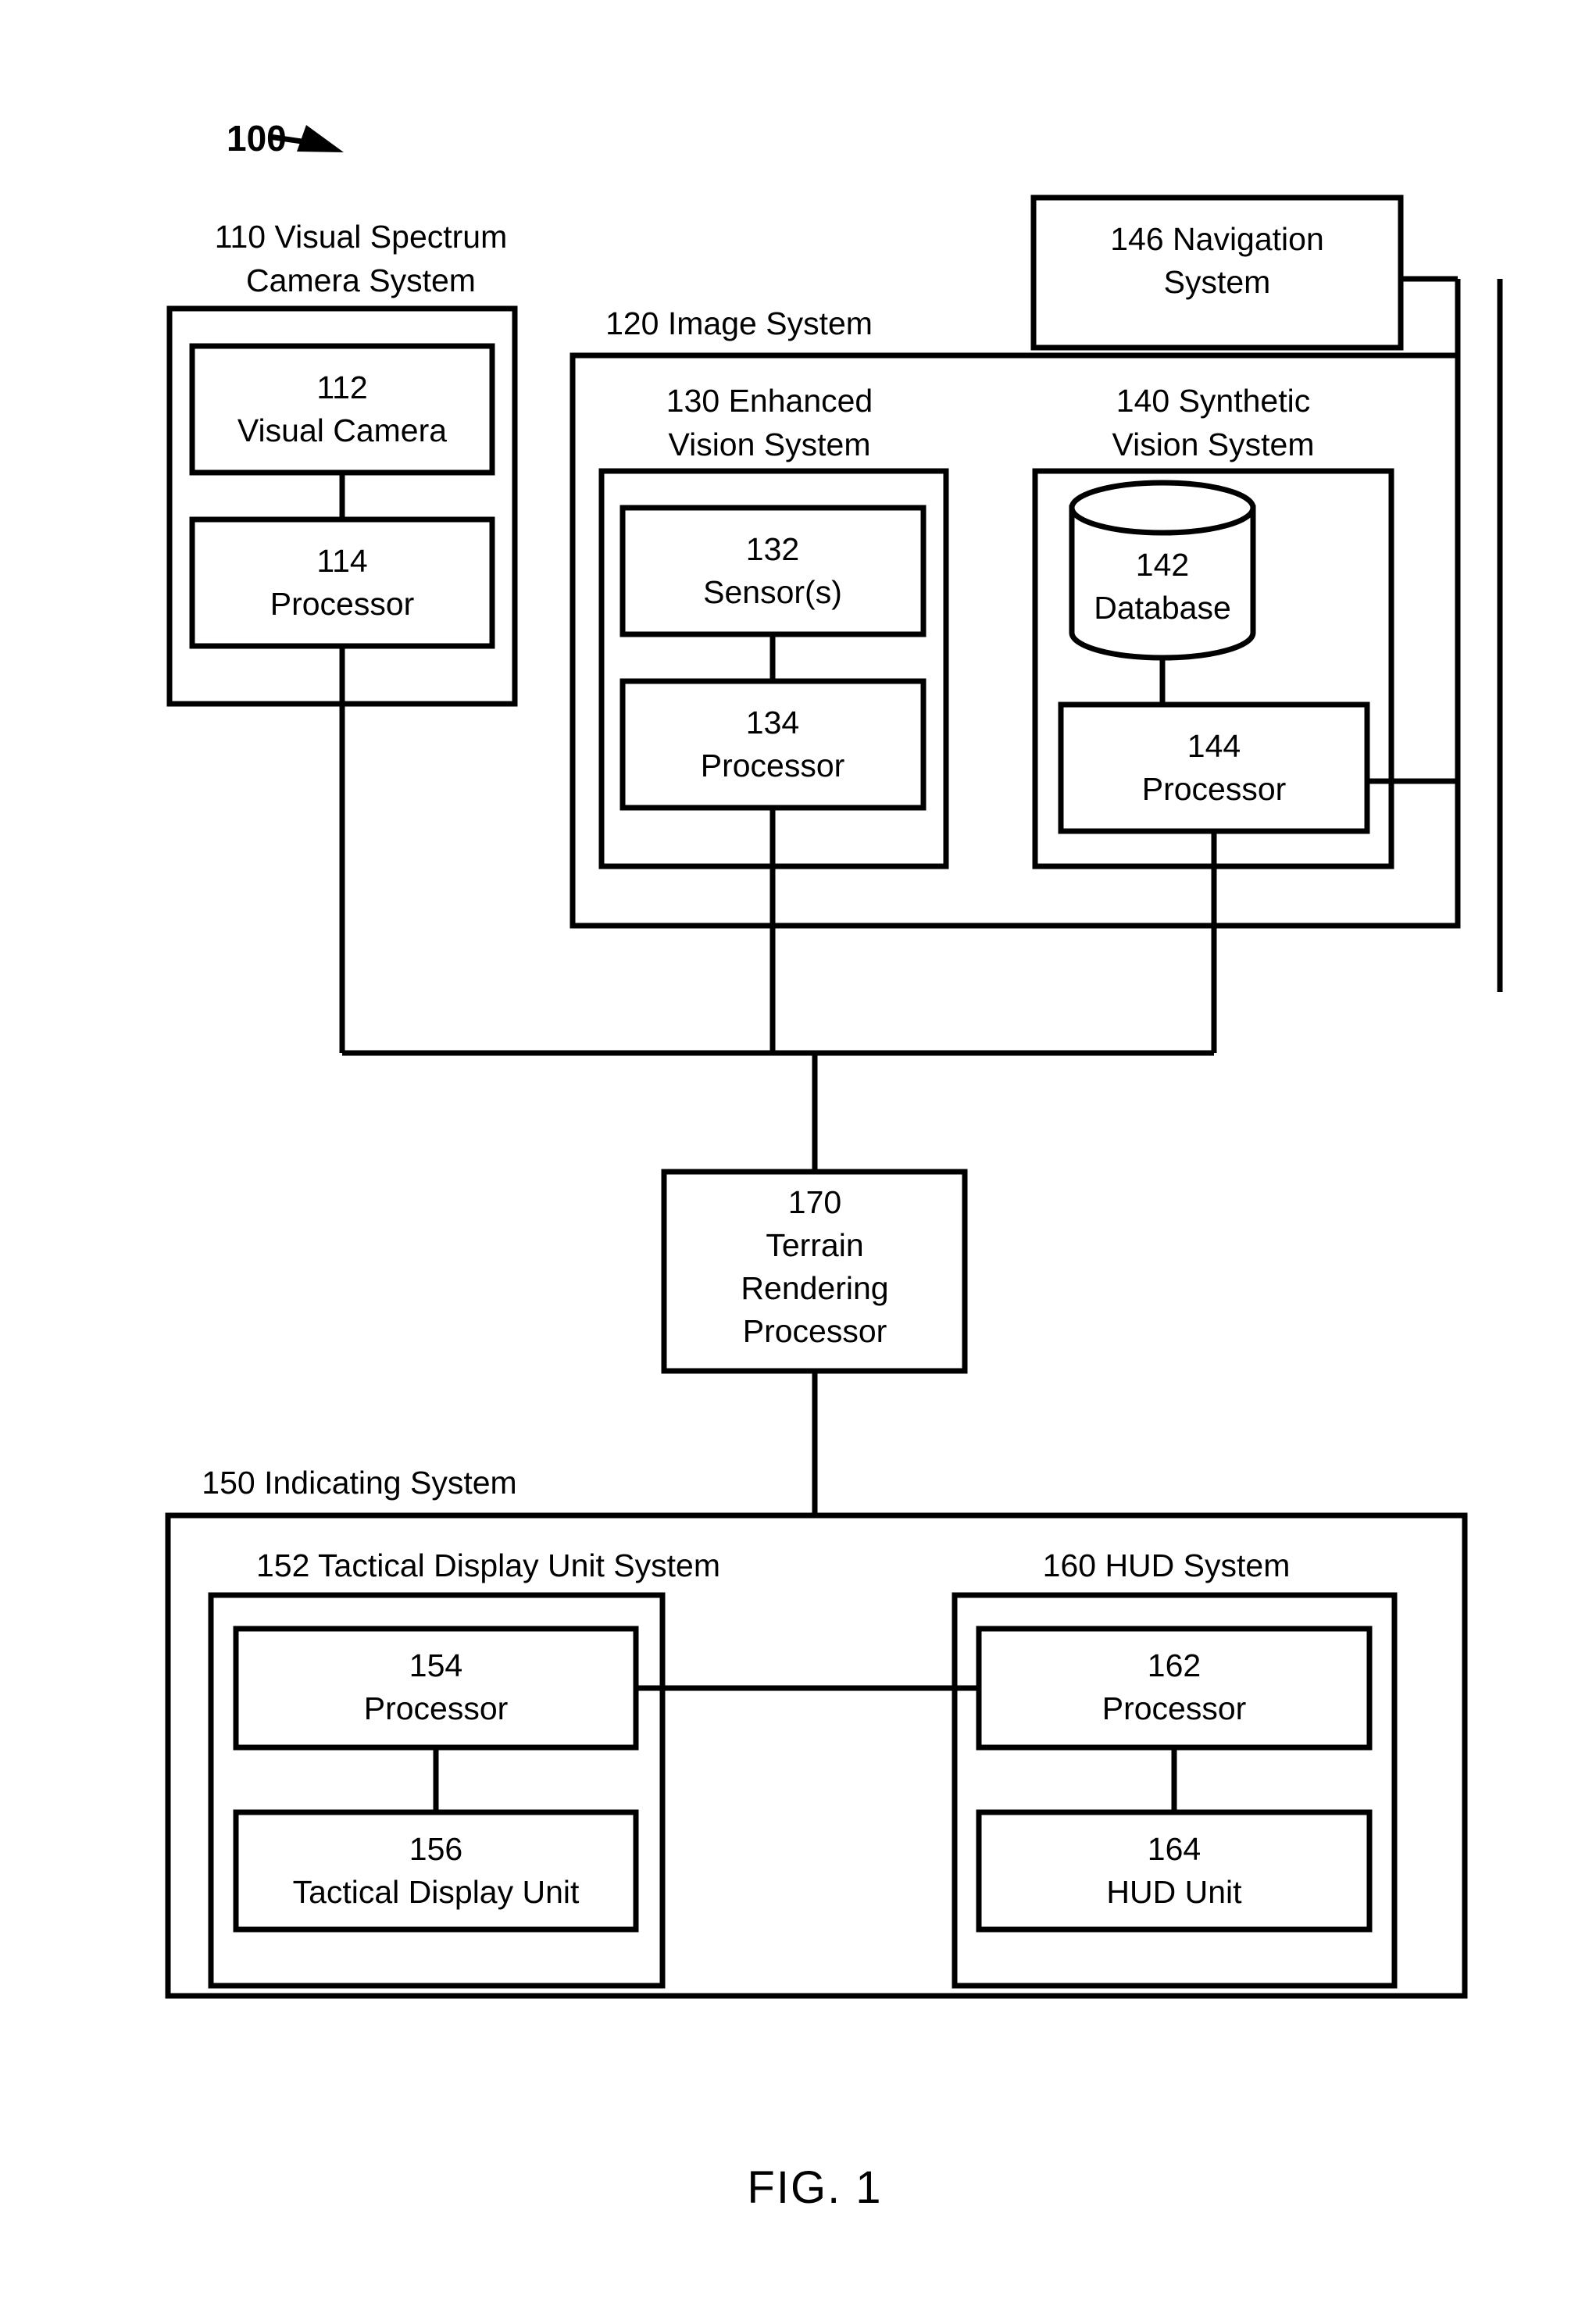 The image size is (1596, 2313). Describe the element at coordinates (814, 1202) in the screenshot. I see `terrain-processor-ref: 170` at that location.